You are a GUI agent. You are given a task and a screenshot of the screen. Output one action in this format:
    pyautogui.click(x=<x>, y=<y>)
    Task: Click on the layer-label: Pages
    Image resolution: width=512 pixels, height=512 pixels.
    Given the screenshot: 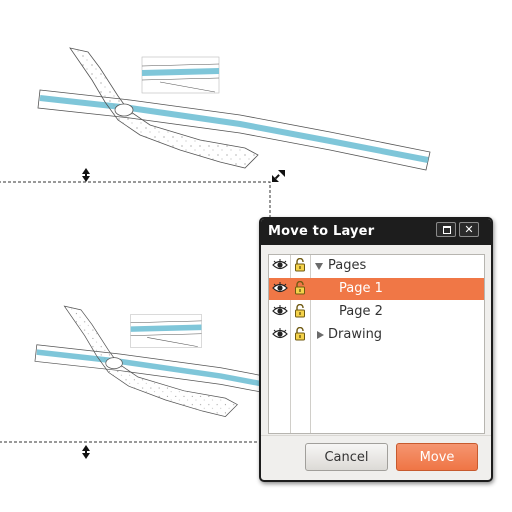 What is the action you would take?
    pyautogui.click(x=347, y=265)
    